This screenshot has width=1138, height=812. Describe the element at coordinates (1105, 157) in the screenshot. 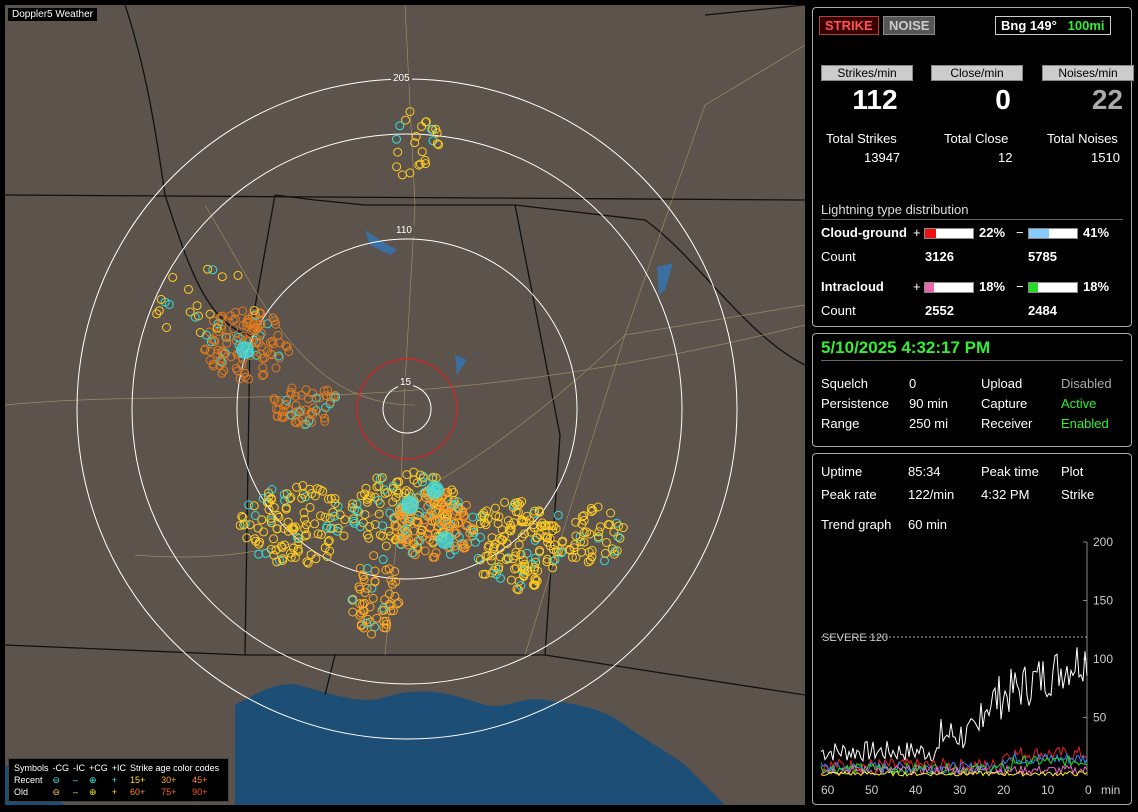

I see `total-noises-value: 1510` at that location.